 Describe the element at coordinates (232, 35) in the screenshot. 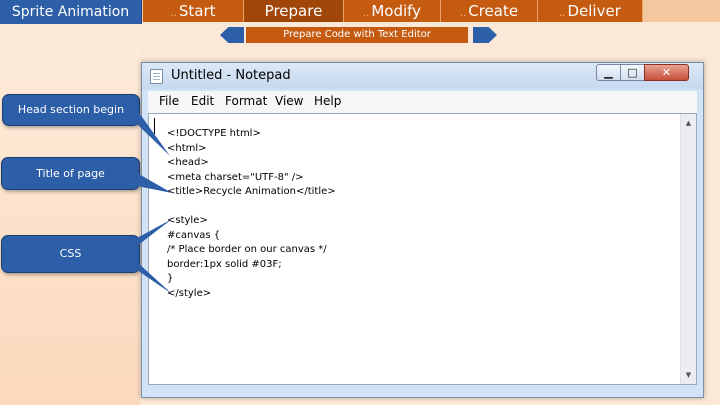

I see `previous-arrow-button` at that location.